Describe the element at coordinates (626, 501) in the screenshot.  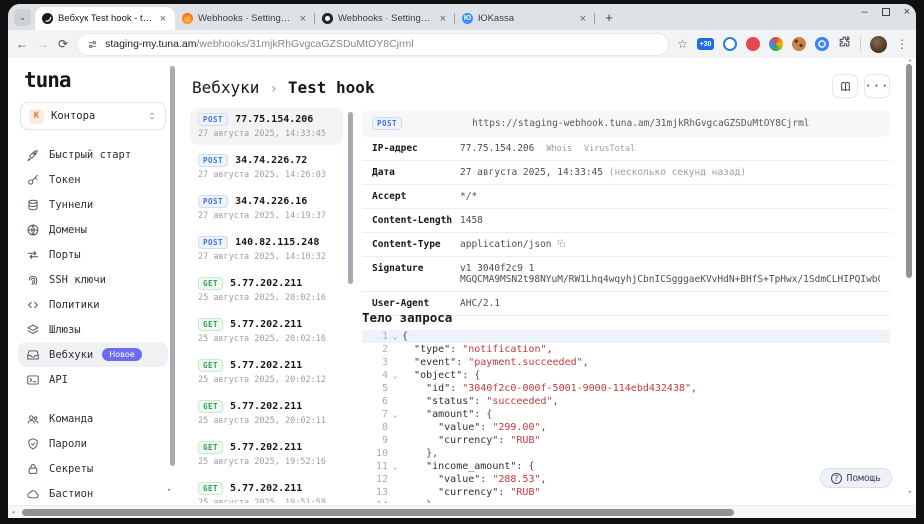
I see `code-line: 14 },` at that location.